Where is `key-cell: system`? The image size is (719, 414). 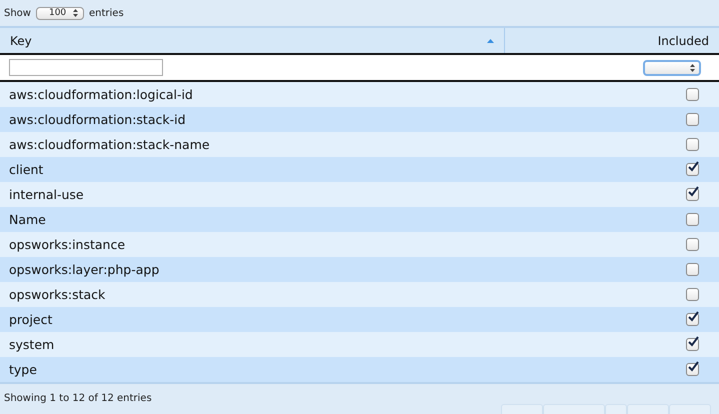
key-cell: system is located at coordinates (31, 344).